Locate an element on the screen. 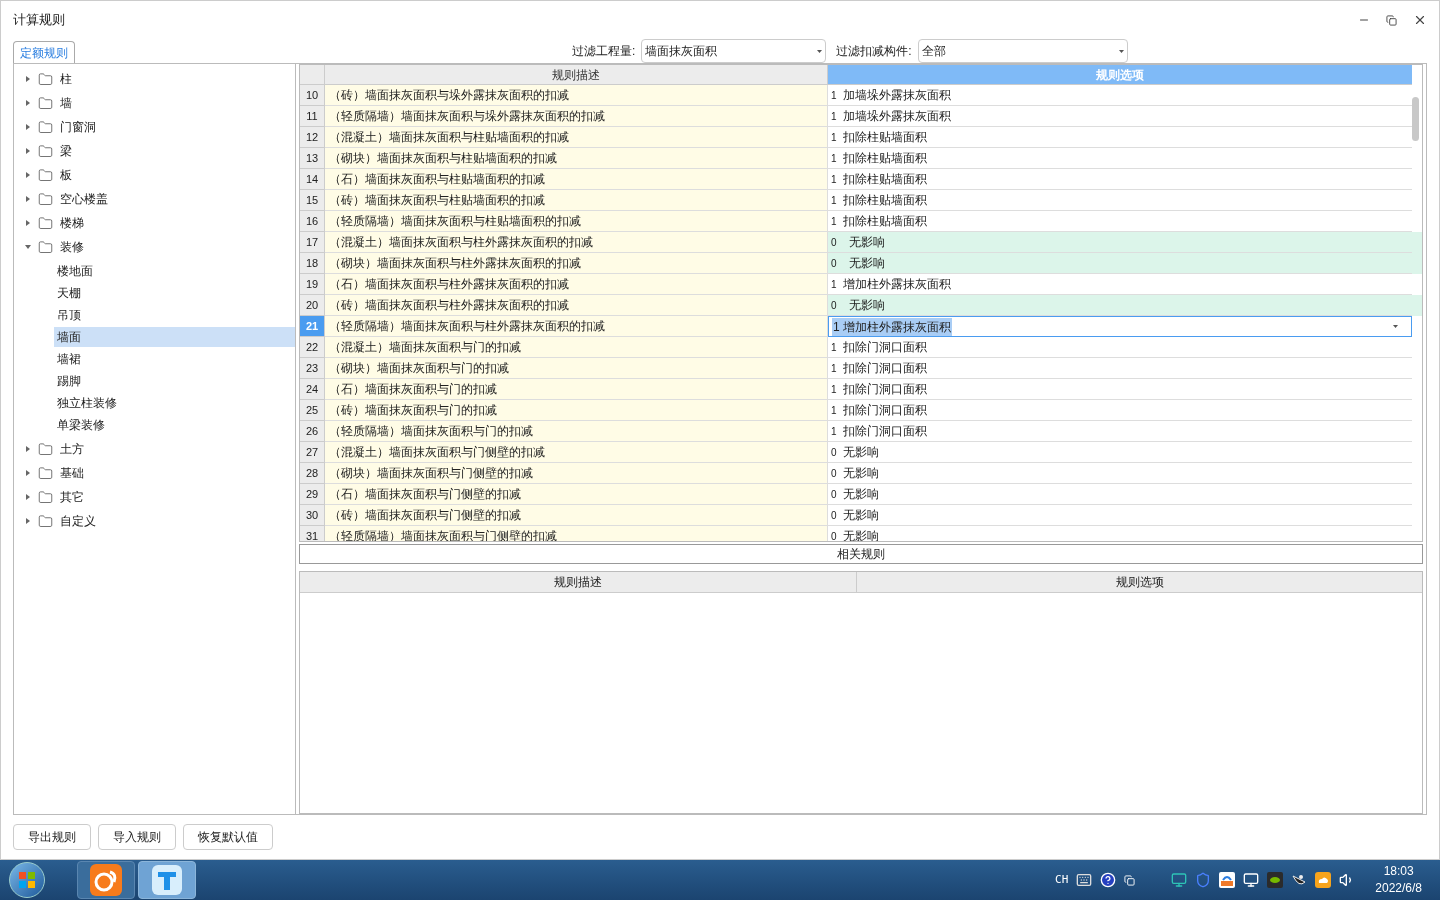  tree-folder-item: 土方 is located at coordinates (154, 449).